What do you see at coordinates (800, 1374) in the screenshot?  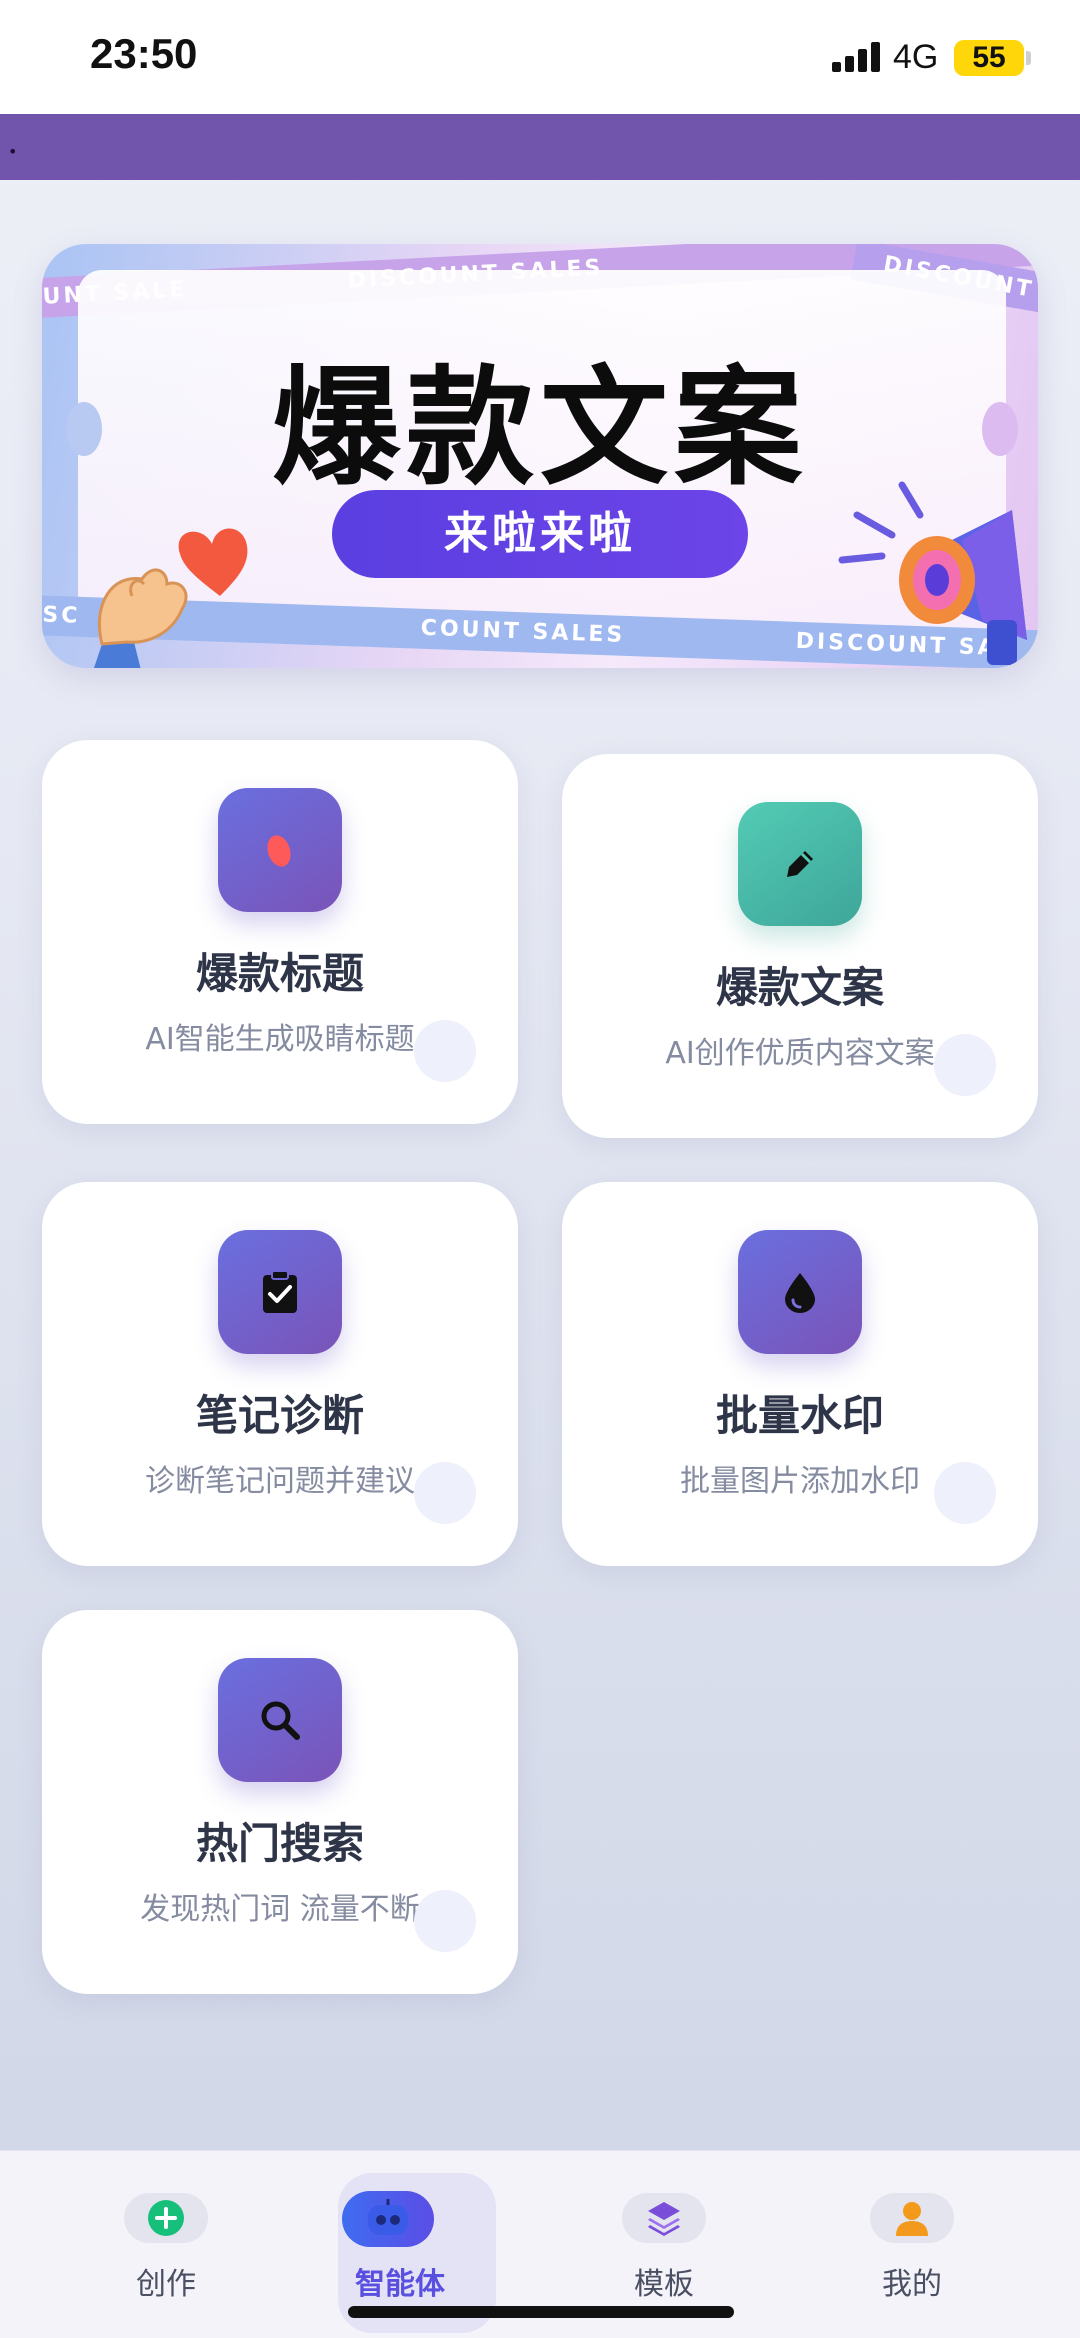 I see `feature-card-batch-watermark: 批量水印 批量图片添加水印` at bounding box center [800, 1374].